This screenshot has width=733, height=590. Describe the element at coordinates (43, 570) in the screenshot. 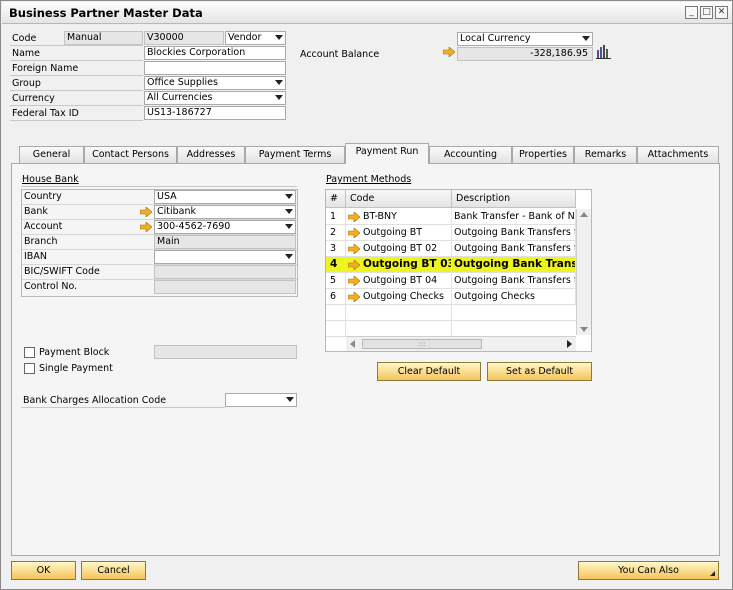

I see `ok-button: OK` at that location.